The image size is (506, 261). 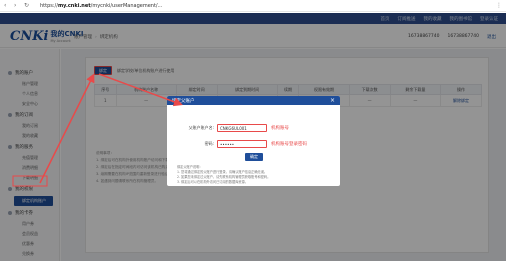 What do you see at coordinates (253, 100) in the screenshot?
I see `dialog-header: 绑定父账户 ×` at bounding box center [253, 100].